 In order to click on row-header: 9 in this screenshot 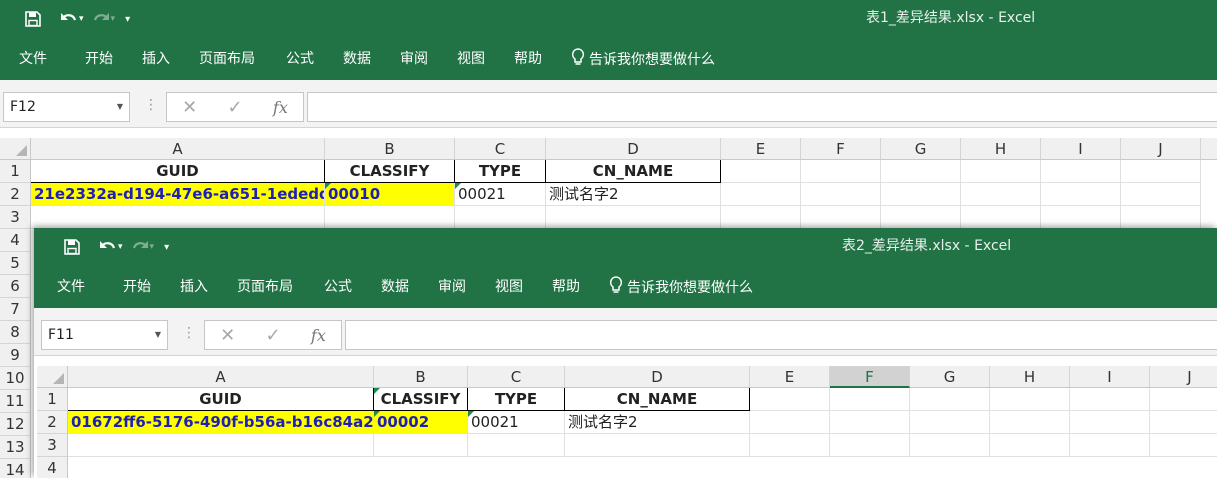, I will do `click(15, 355)`.